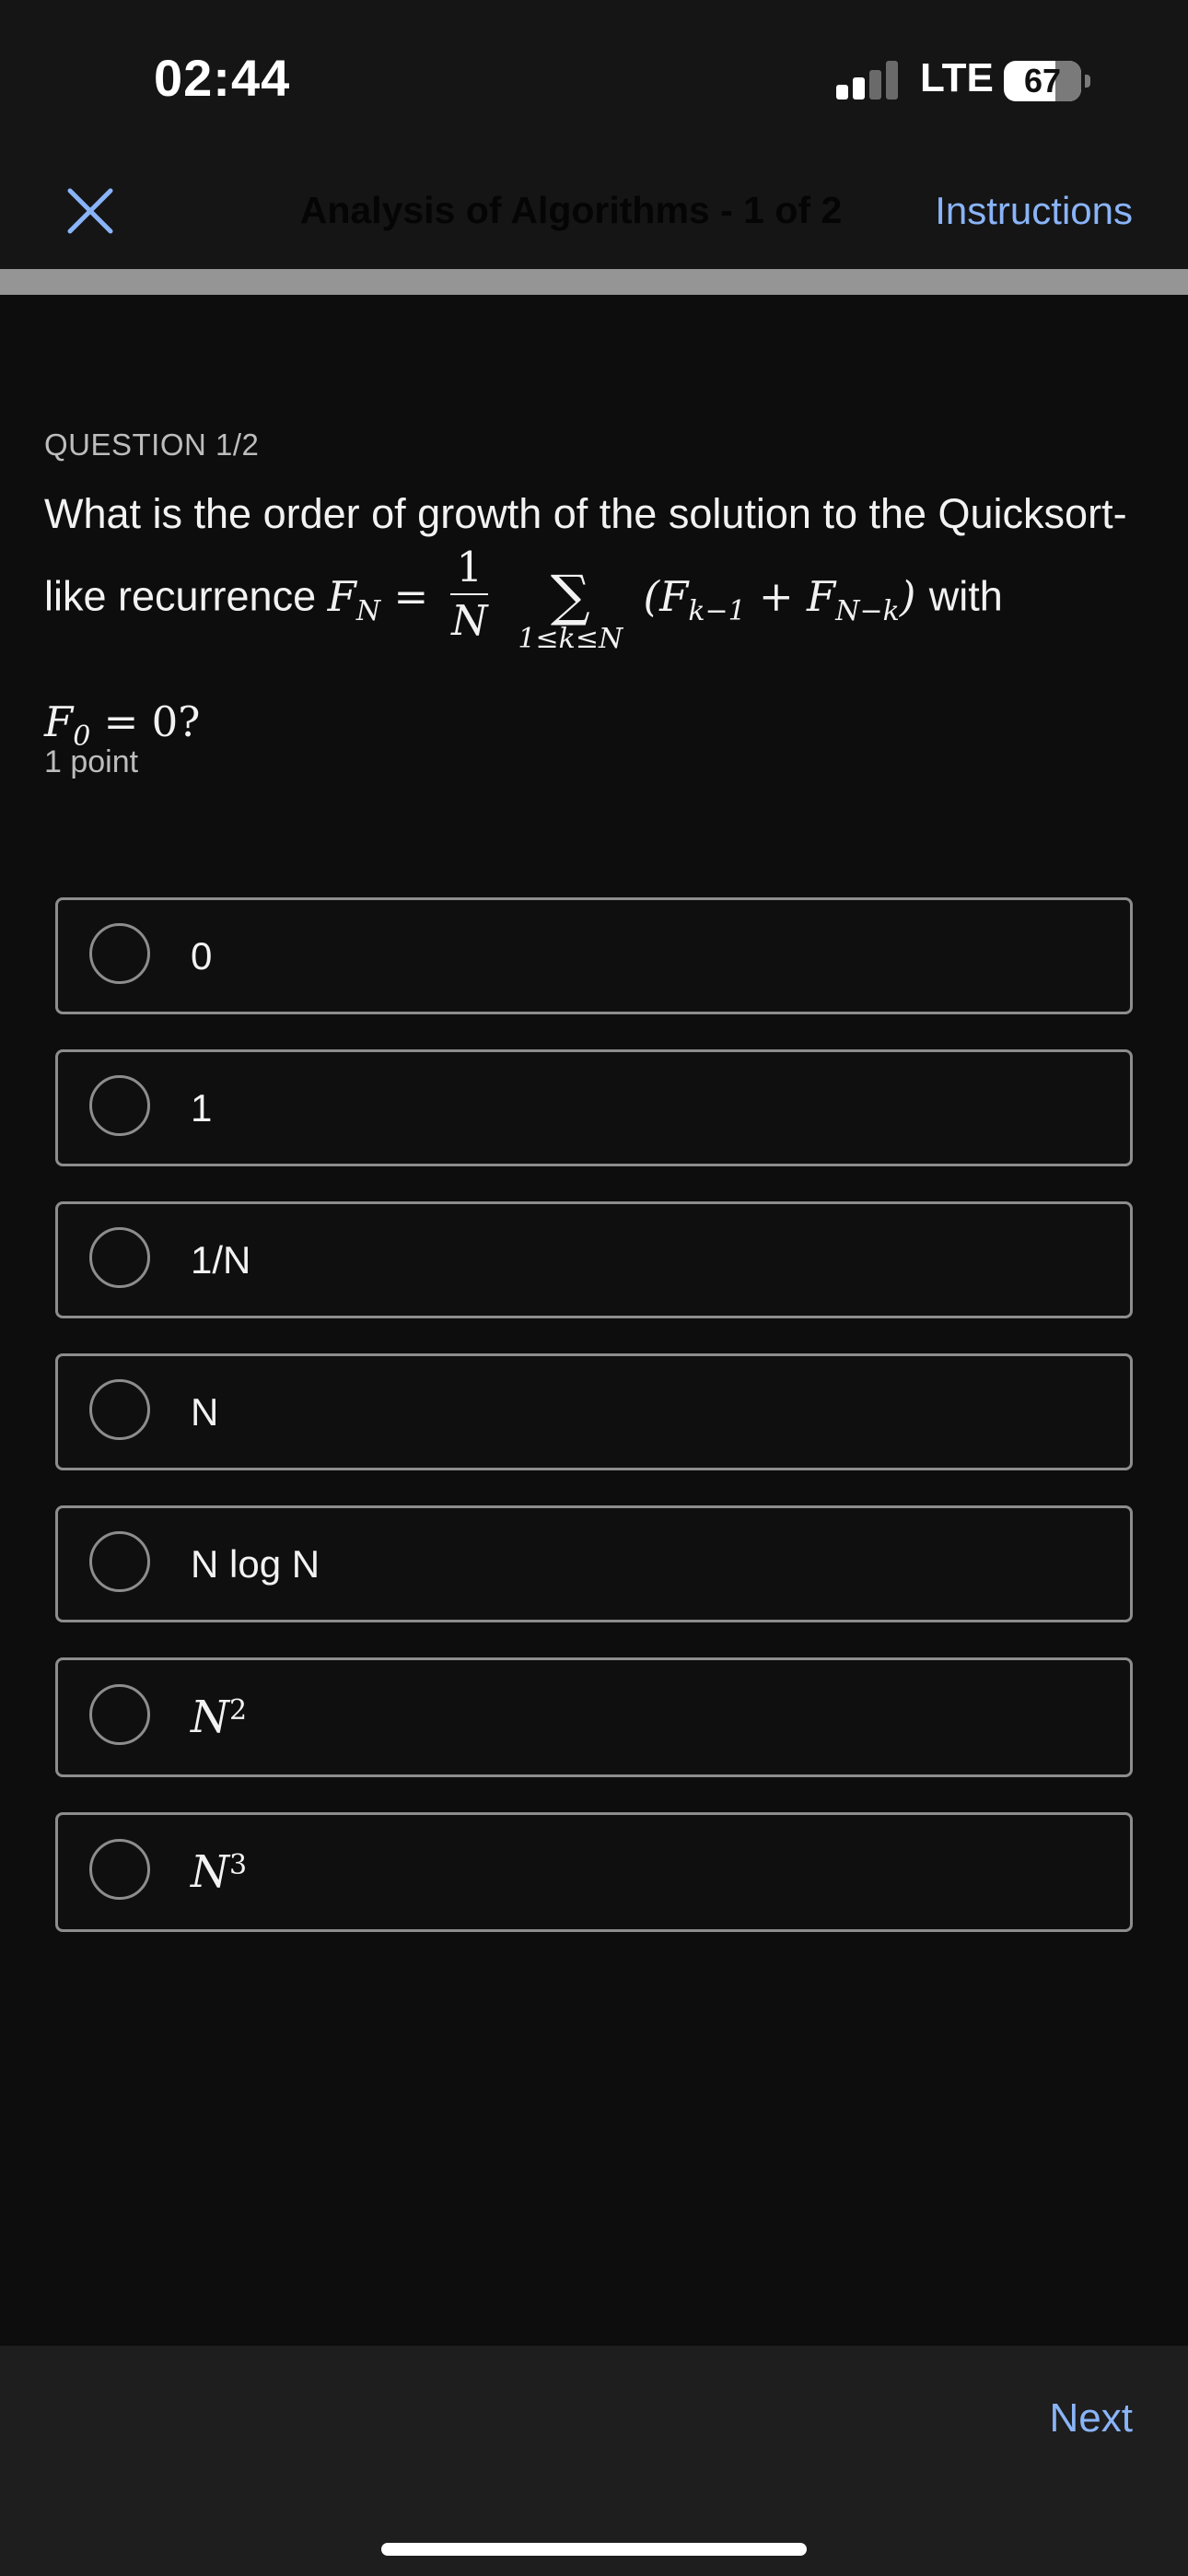 Image resolution: width=1188 pixels, height=2576 pixels. Describe the element at coordinates (867, 80) in the screenshot. I see `cellular-signal-icon` at that location.